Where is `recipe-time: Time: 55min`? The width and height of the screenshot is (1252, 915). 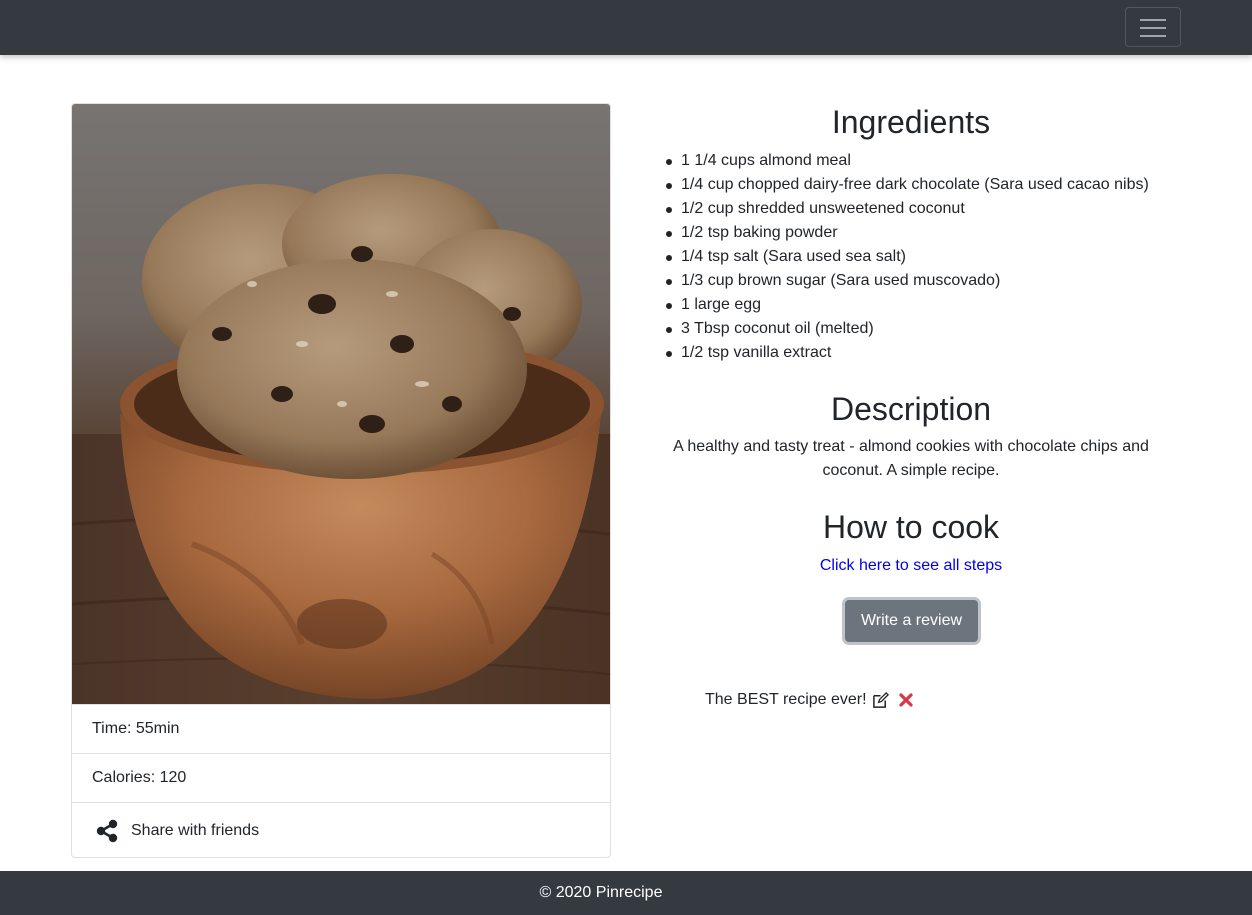
recipe-time: Time: 55min is located at coordinates (341, 728).